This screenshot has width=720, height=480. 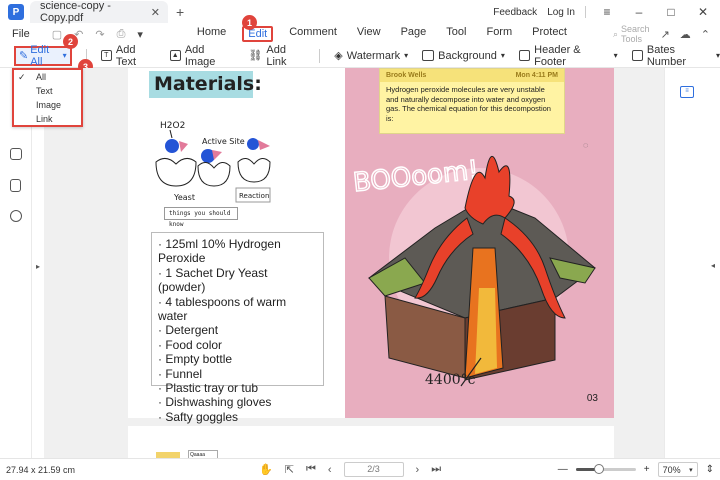 I want to click on expand-right-panel-icon: ◂, so click(x=713, y=265).